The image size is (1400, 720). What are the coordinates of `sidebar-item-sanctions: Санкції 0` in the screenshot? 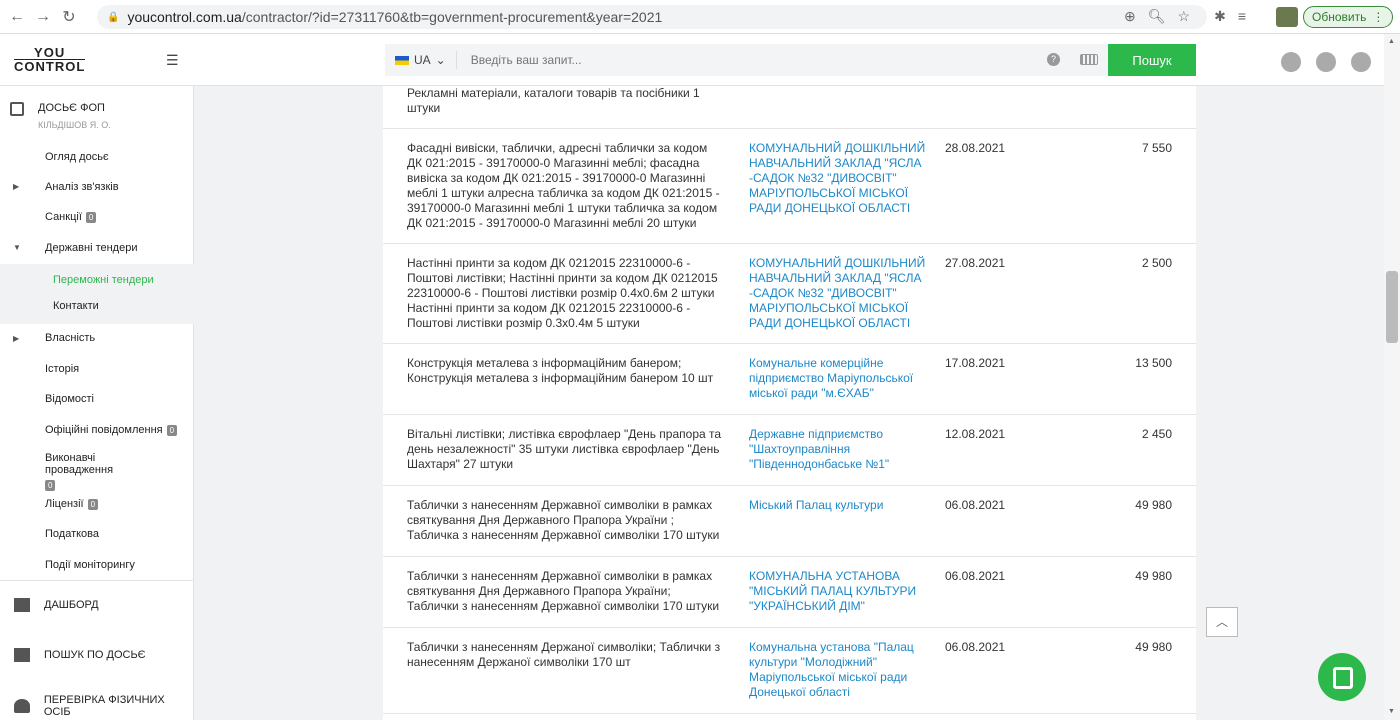 It's located at (71, 217).